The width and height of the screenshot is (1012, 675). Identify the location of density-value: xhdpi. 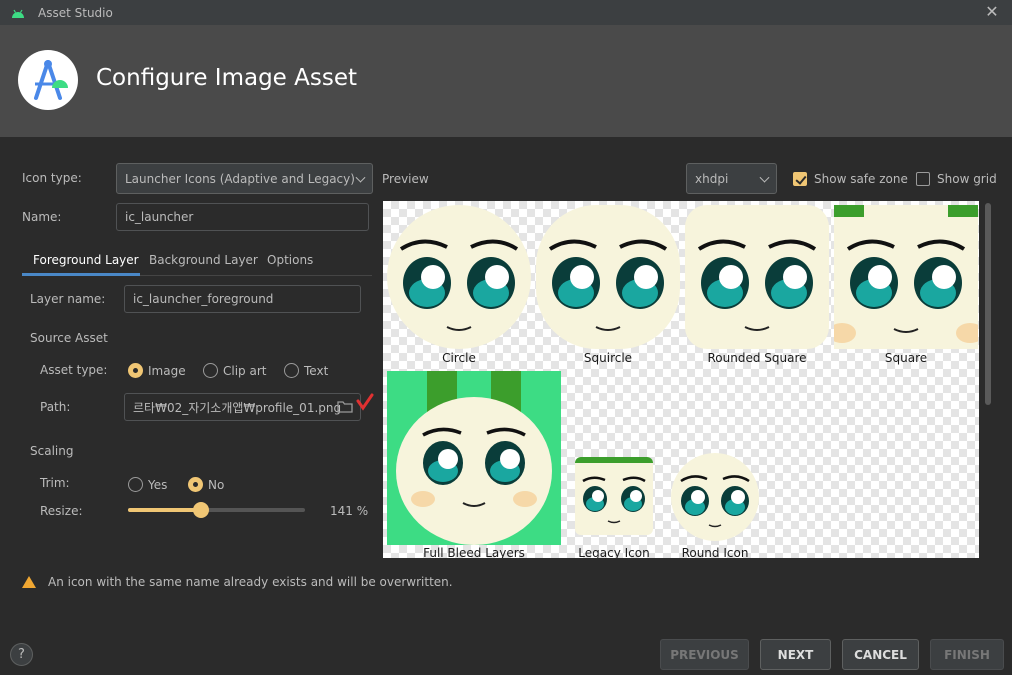
(712, 178).